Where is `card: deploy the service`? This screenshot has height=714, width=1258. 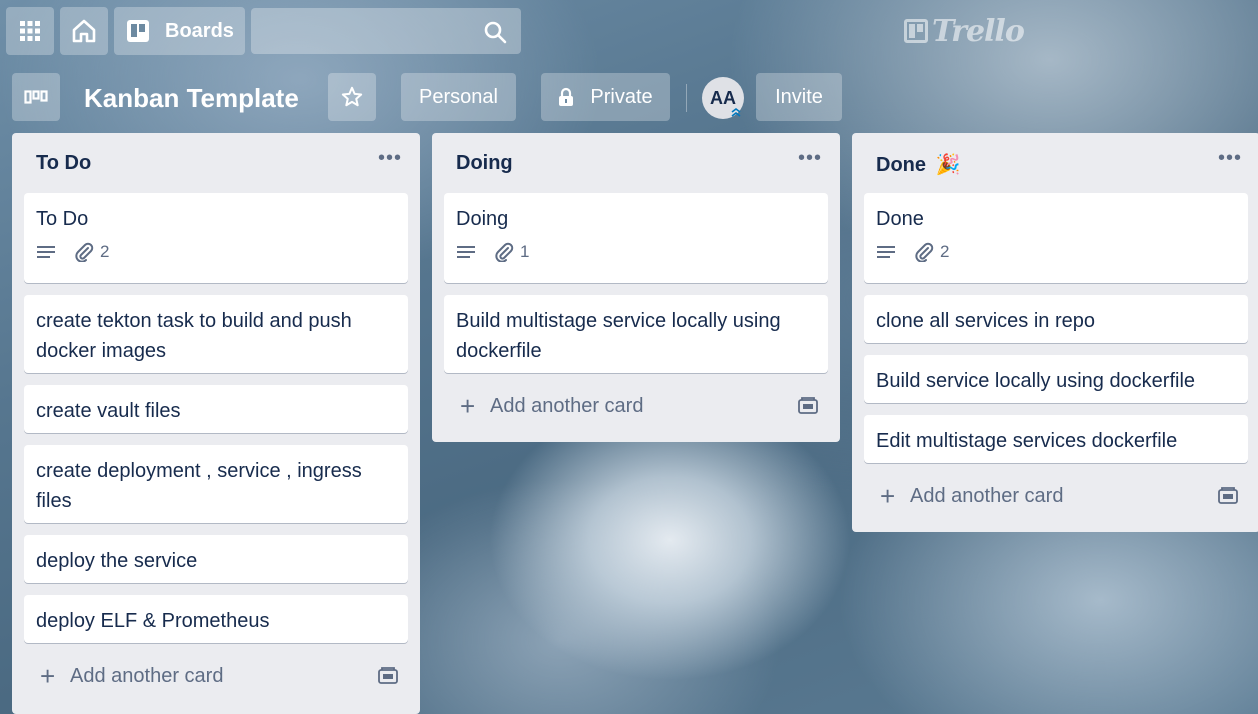 card: deploy the service is located at coordinates (216, 559).